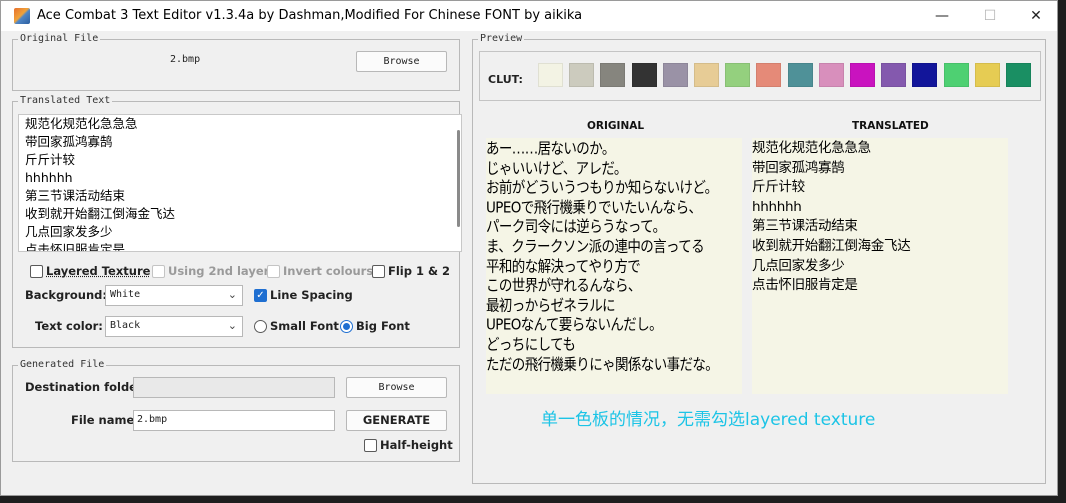 The image size is (1066, 503). What do you see at coordinates (75, 247) in the screenshot?
I see `text-line: 点击怀旧服肯定是` at bounding box center [75, 247].